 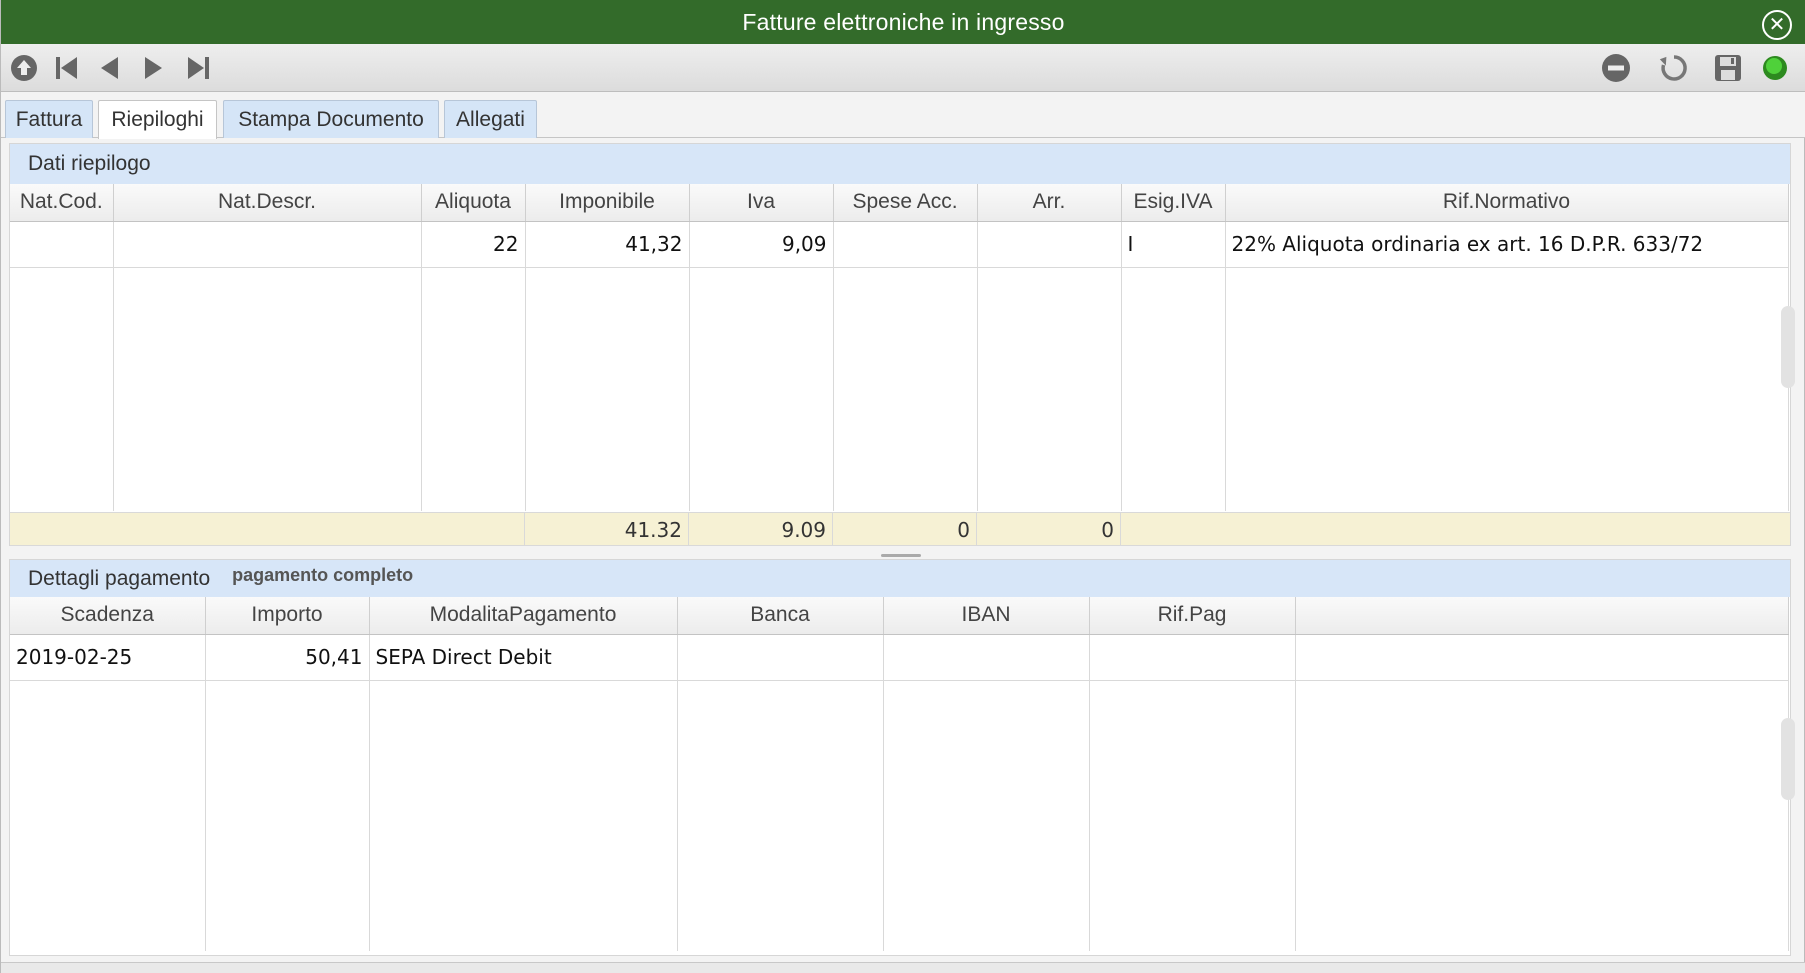 What do you see at coordinates (287, 657) in the screenshot?
I see `cell-importo: 50,41` at bounding box center [287, 657].